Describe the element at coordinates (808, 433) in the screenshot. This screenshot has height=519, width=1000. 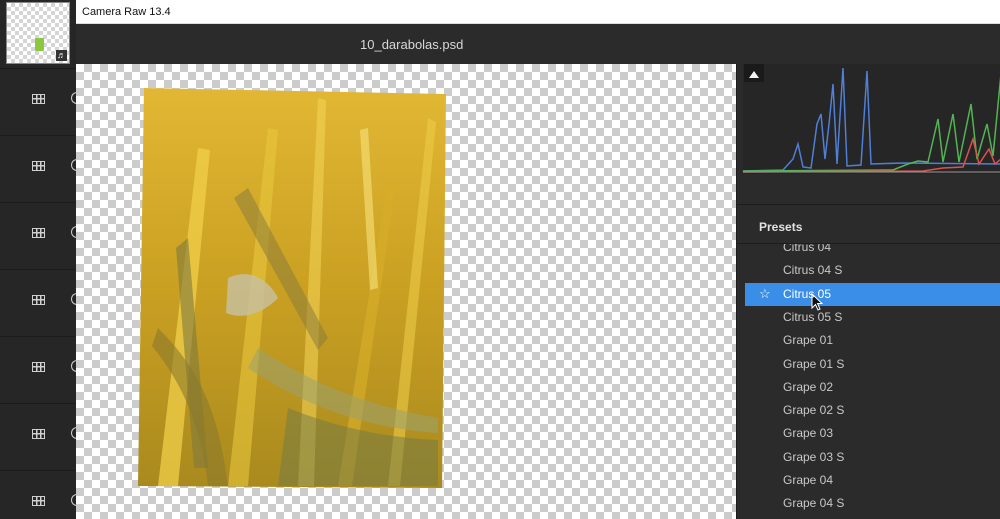
I see `preset-label: Grape 03` at that location.